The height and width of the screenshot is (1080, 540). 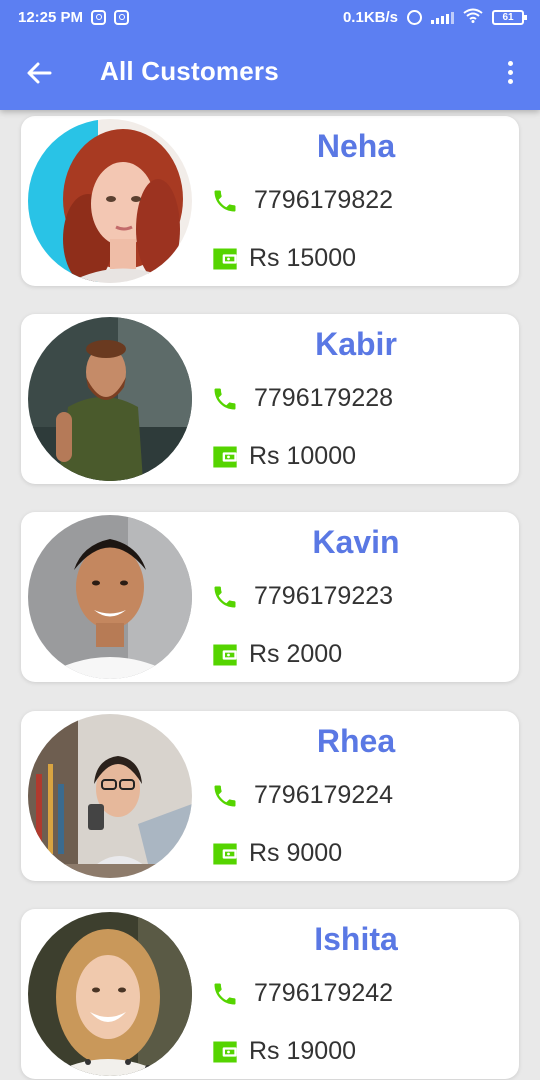 What do you see at coordinates (414, 17) in the screenshot?
I see `alarm-icon` at bounding box center [414, 17].